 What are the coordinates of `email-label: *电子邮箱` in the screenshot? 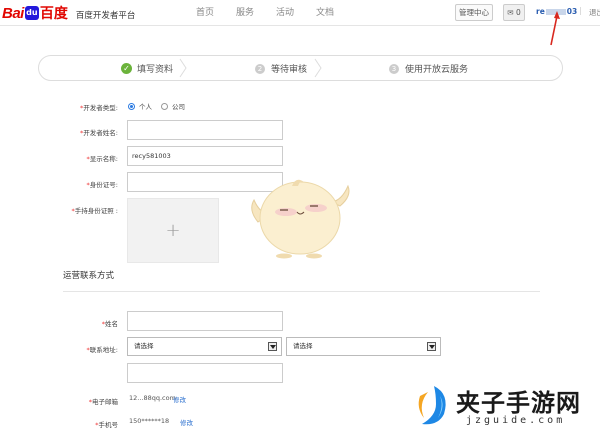 It's located at (103, 402).